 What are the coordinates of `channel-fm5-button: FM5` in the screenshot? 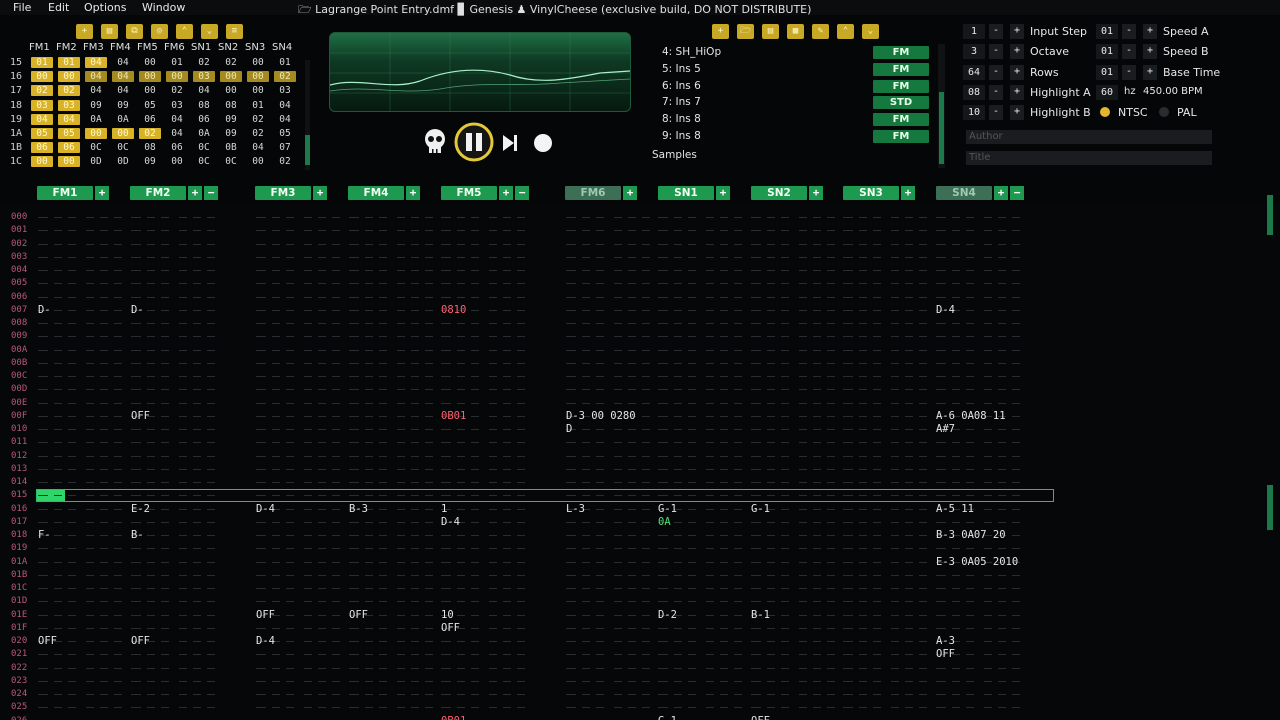 It's located at (469, 193).